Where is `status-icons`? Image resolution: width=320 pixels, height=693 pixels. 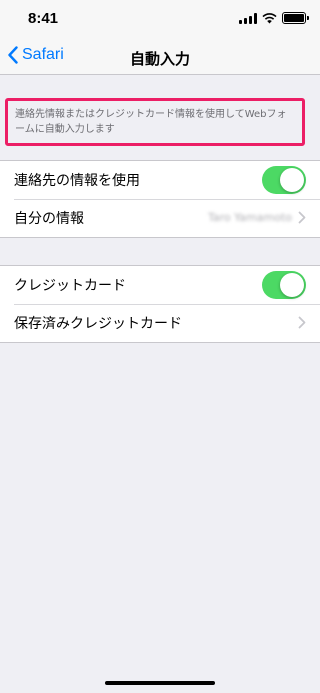 status-icons is located at coordinates (274, 18).